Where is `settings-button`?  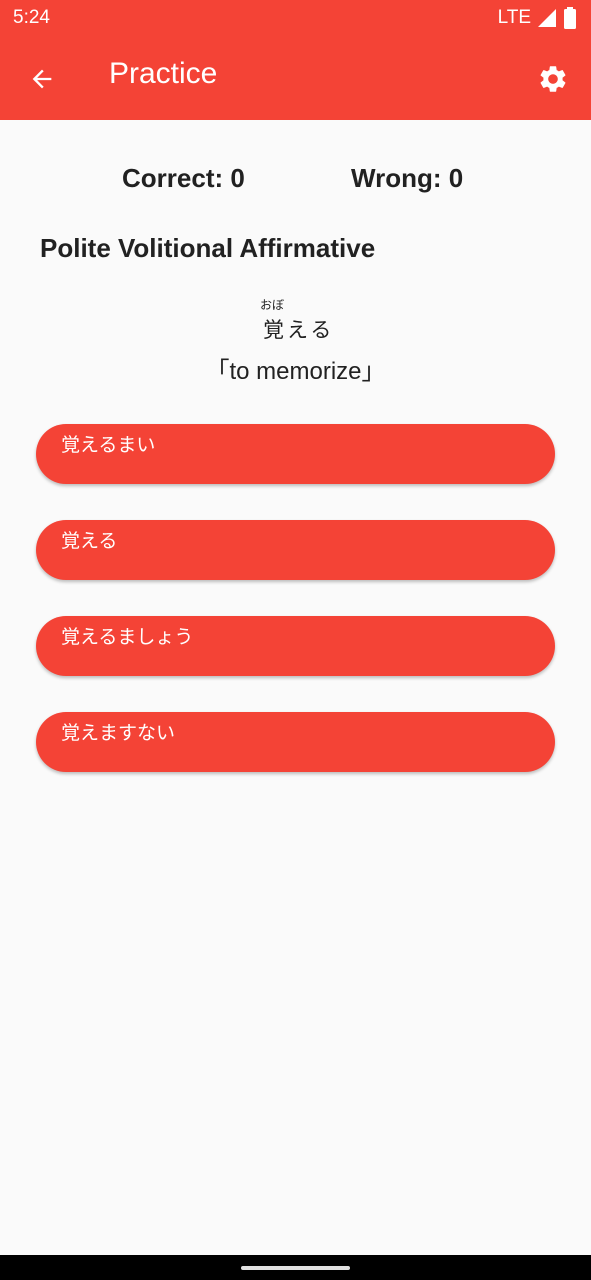
settings-button is located at coordinates (553, 79).